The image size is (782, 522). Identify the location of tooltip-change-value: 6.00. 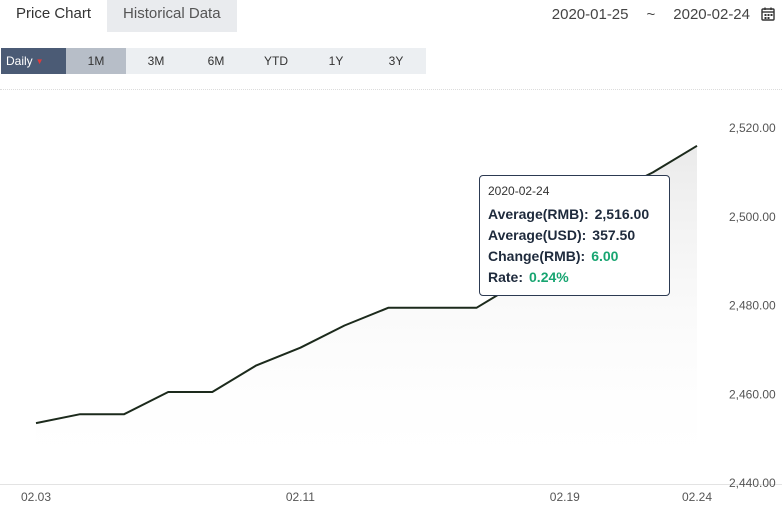
(605, 256).